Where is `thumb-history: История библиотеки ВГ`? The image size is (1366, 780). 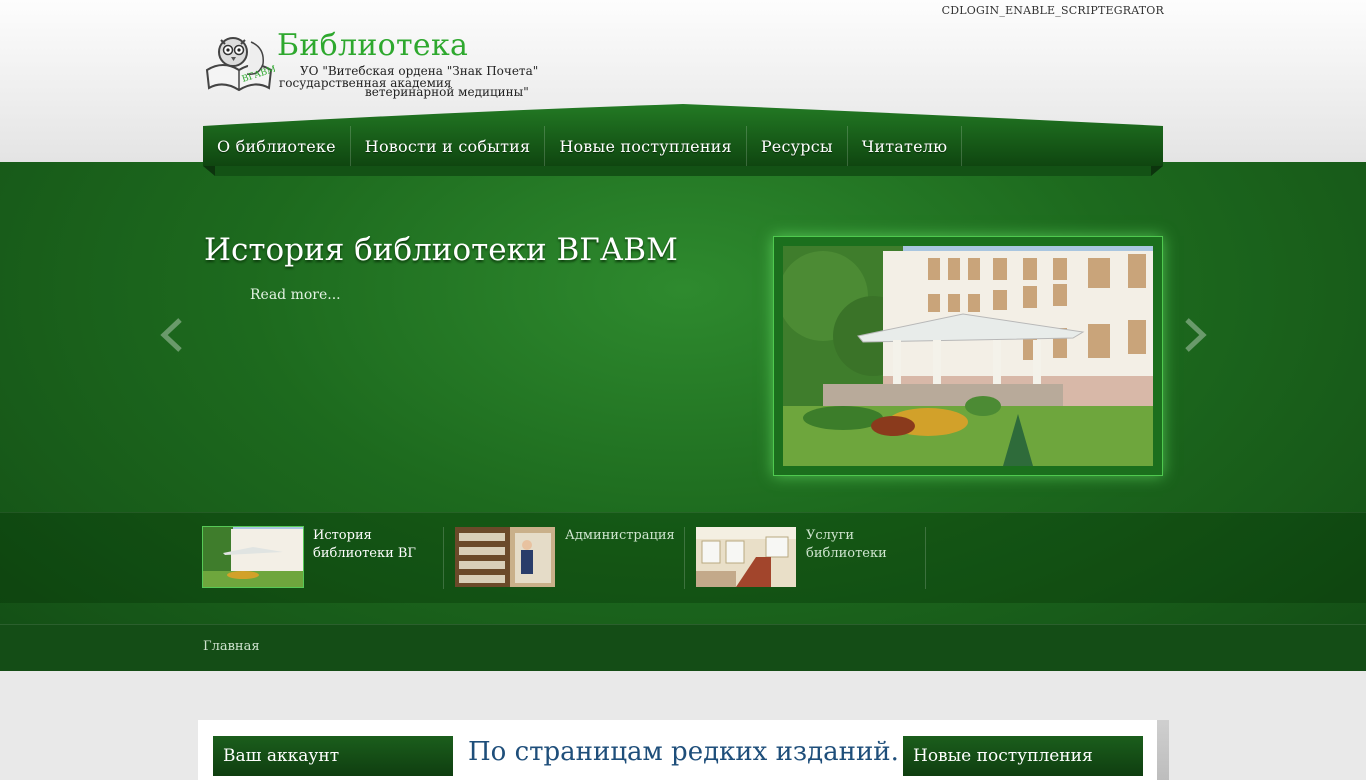
thumb-history: История библиотеки ВГ is located at coordinates (317, 557).